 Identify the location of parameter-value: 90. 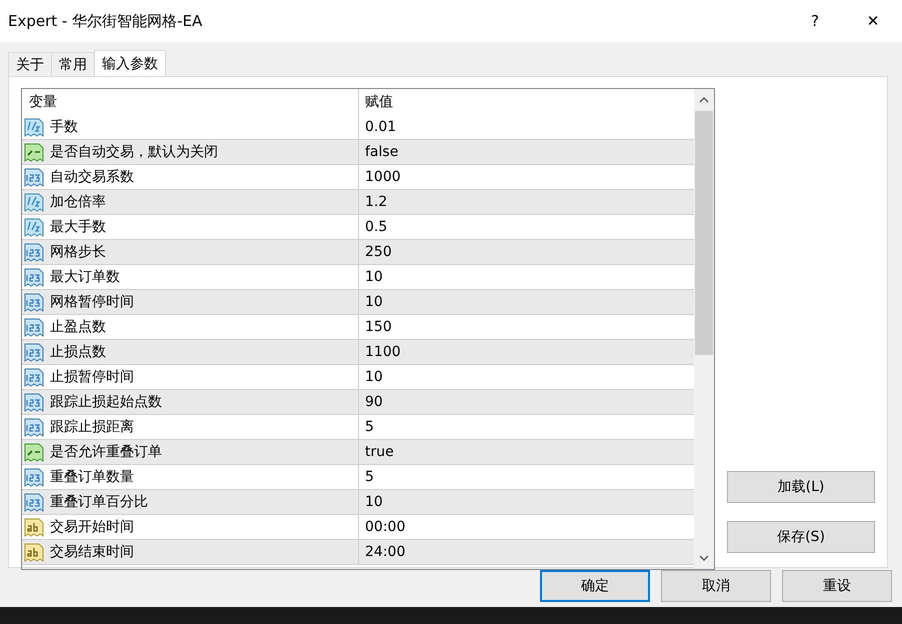
(374, 402).